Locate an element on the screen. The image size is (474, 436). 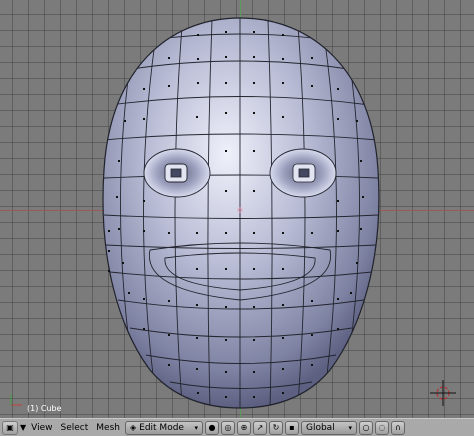
3d-cursor-icon is located at coordinates (443, 393).